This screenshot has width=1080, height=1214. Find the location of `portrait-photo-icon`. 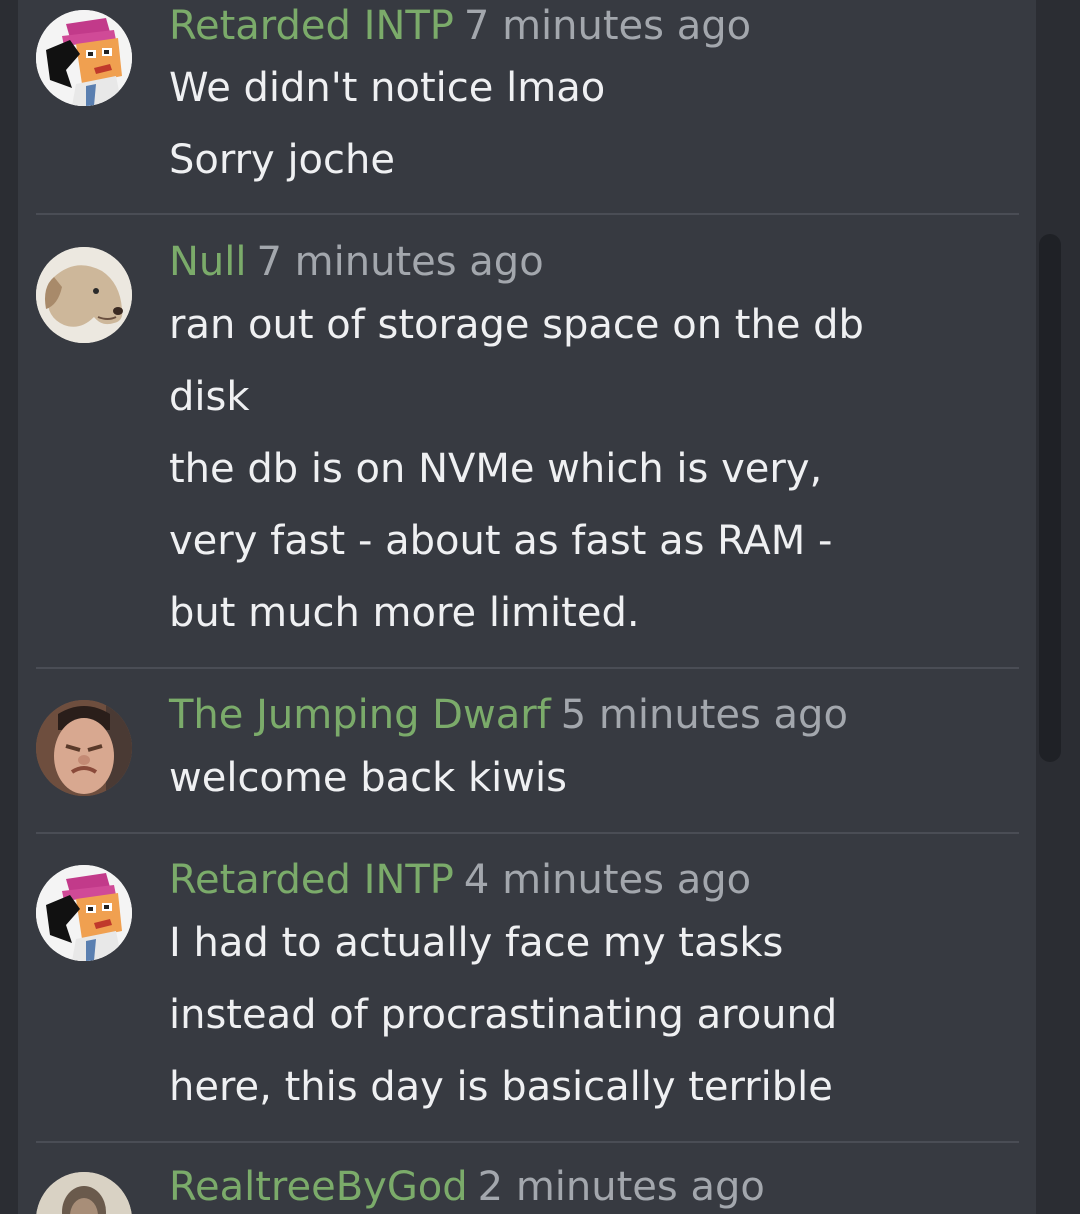

portrait-photo-icon is located at coordinates (84, 1193).